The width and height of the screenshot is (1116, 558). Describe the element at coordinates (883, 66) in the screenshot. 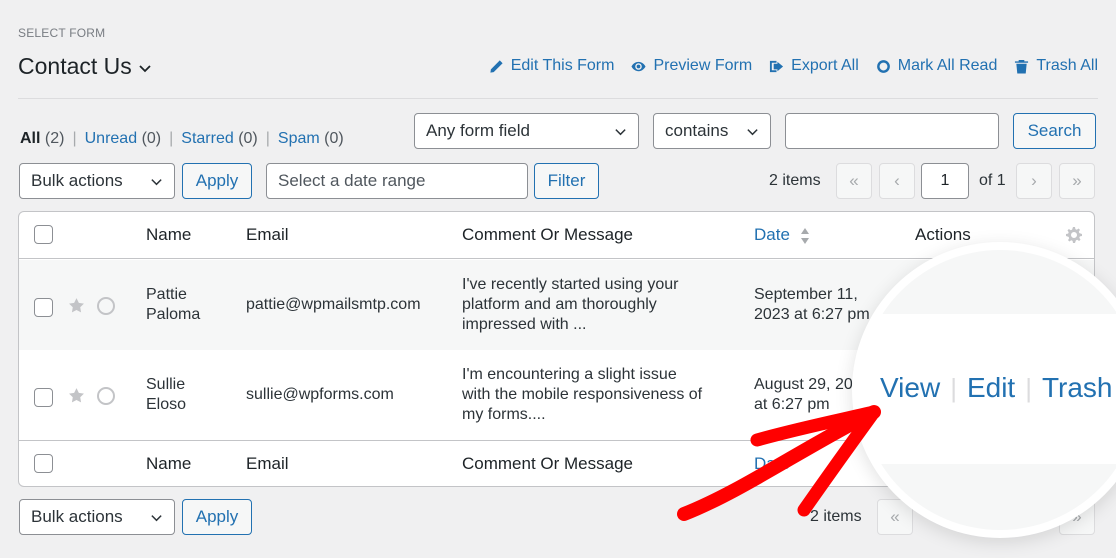

I see `circle-icon` at that location.